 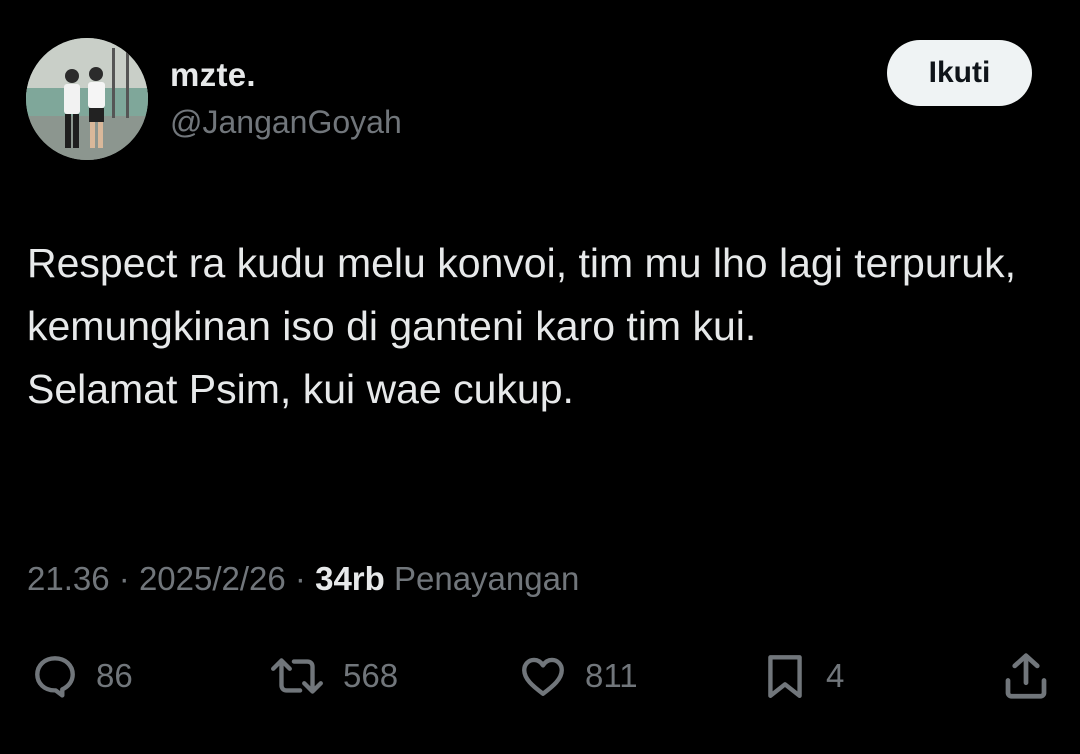 What do you see at coordinates (543, 676) in the screenshot?
I see `heart-icon` at bounding box center [543, 676].